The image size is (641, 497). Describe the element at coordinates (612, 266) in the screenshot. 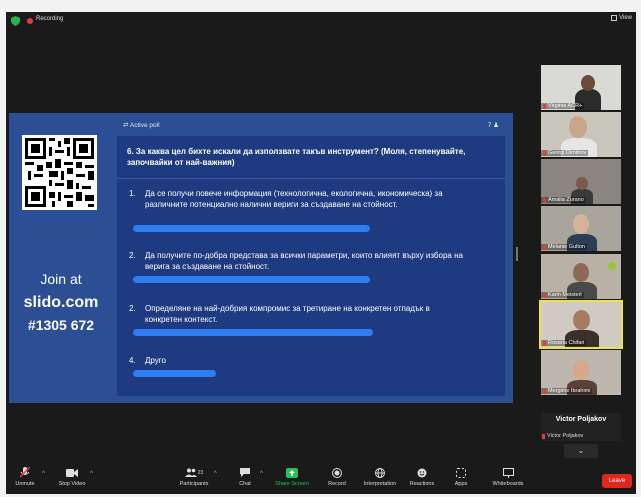

I see `plant-decor` at that location.